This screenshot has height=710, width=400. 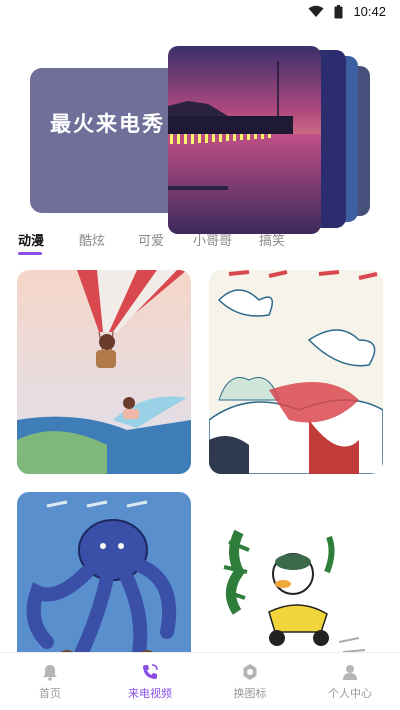 What do you see at coordinates (244, 140) in the screenshot?
I see `banner-photo` at bounding box center [244, 140].